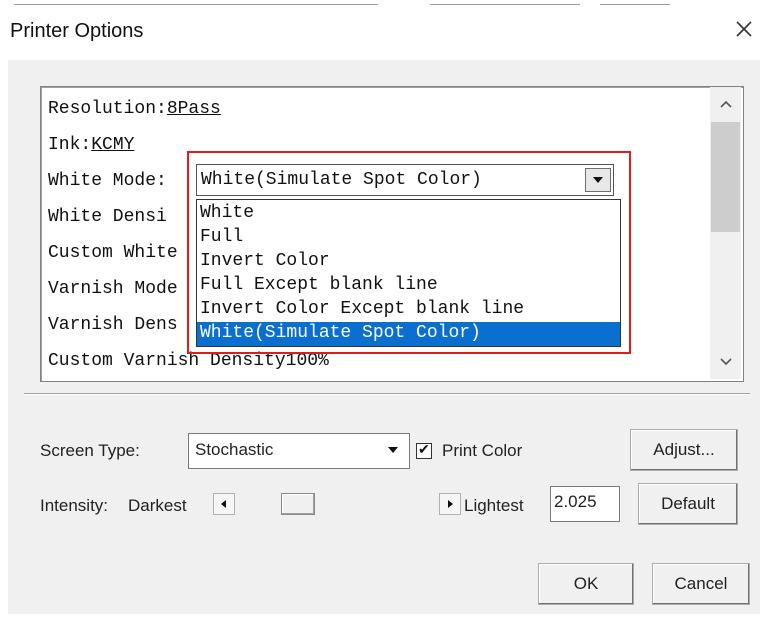 The image size is (768, 618). I want to click on print-color-checkbox: ✔, so click(424, 450).